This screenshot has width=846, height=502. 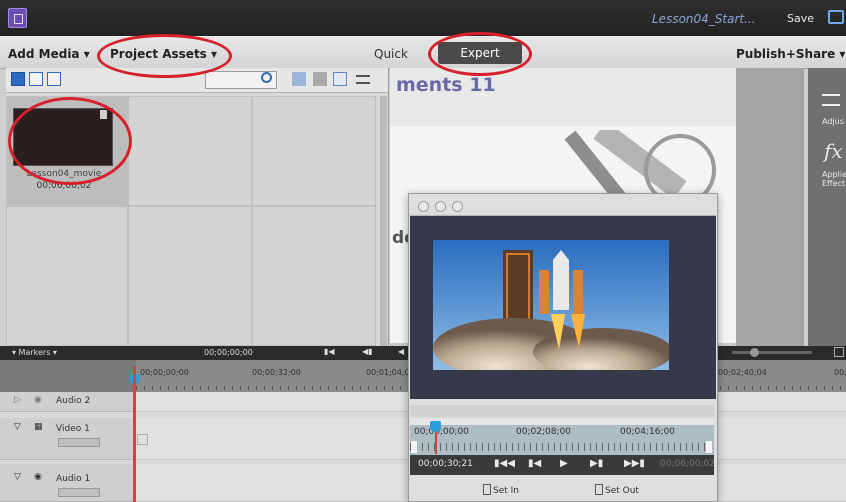 What do you see at coordinates (564, 463) in the screenshot?
I see `play-icon: ▶` at bounding box center [564, 463].